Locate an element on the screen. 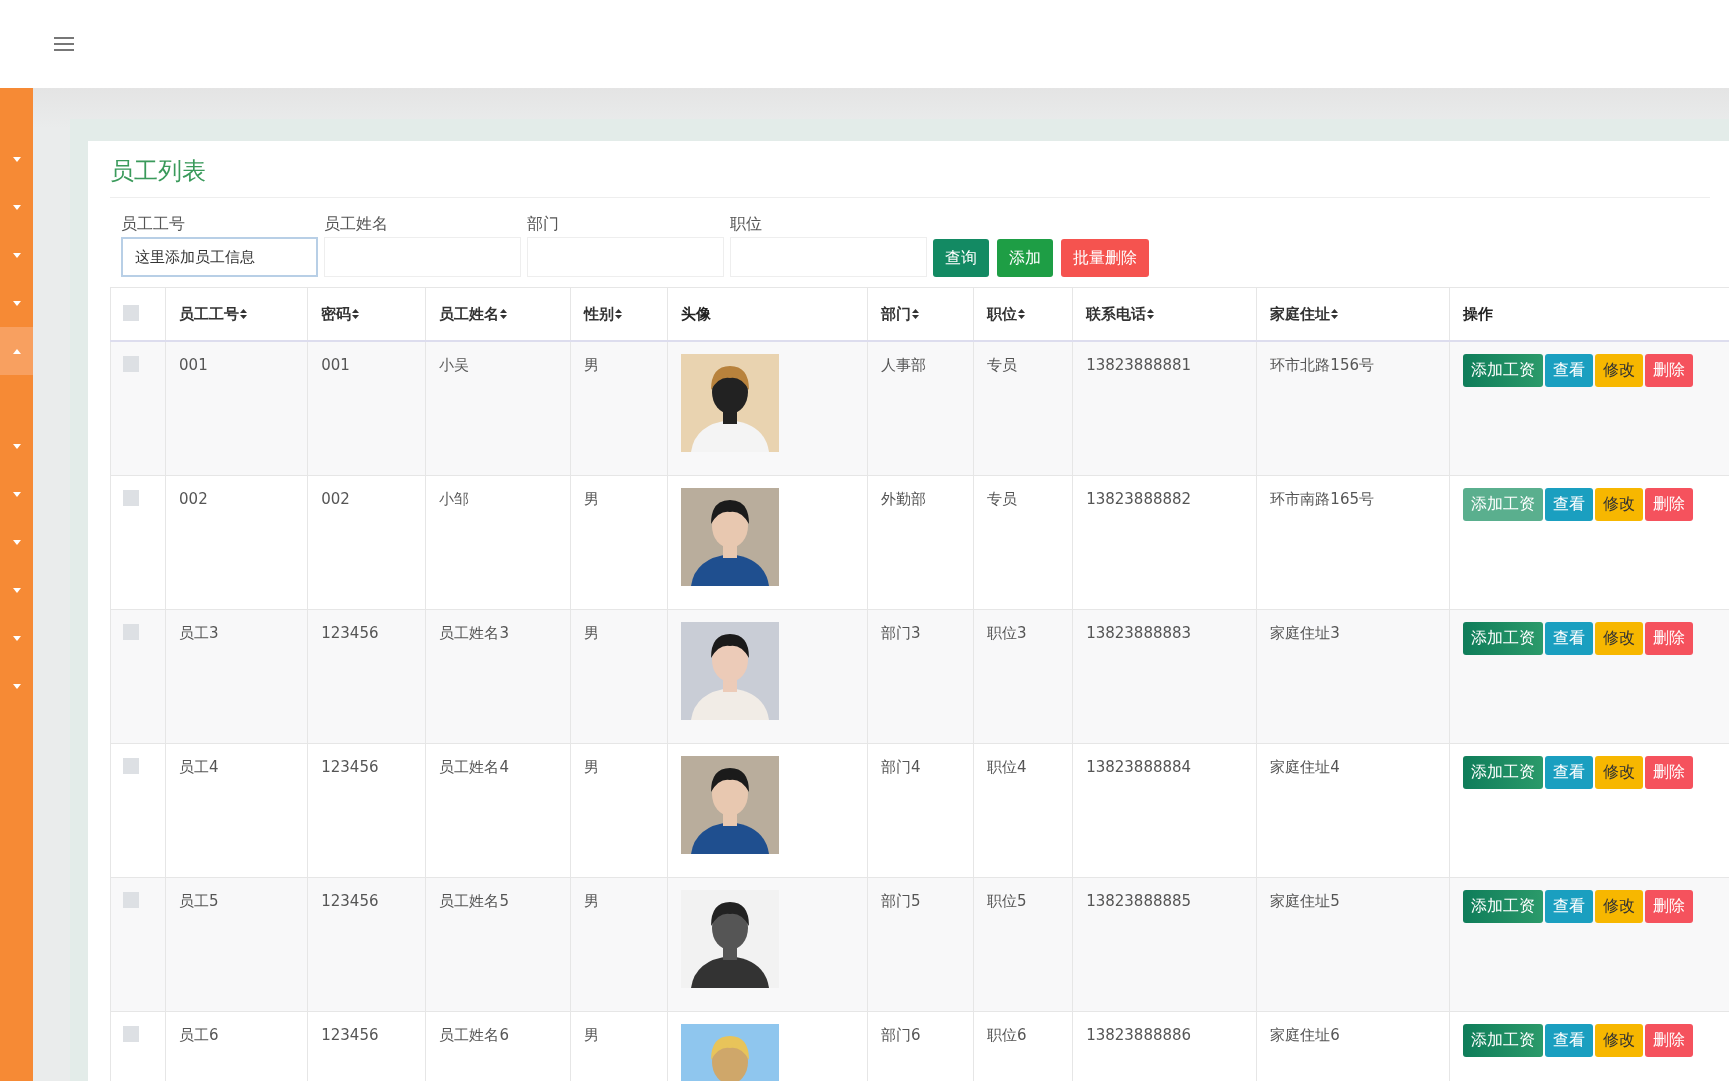  table-cell: 家庭住址4 is located at coordinates (1305, 766).